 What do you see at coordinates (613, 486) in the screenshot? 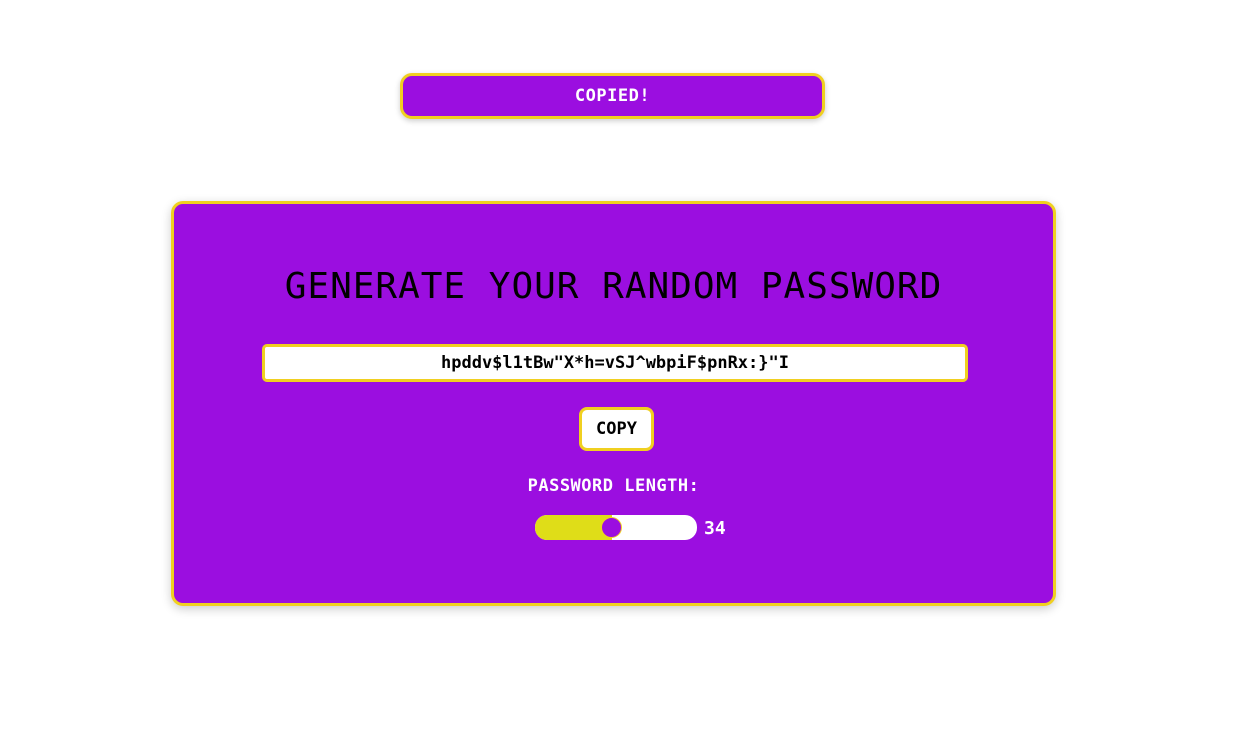
I see `password-length-label: PASSWORD LENGTH:` at bounding box center [613, 486].